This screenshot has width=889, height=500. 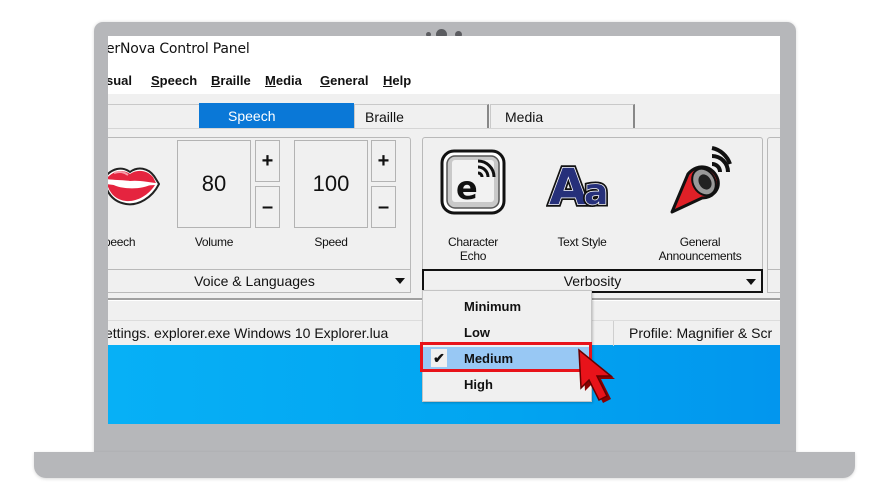 I want to click on lips-icon, so click(x=134, y=186).